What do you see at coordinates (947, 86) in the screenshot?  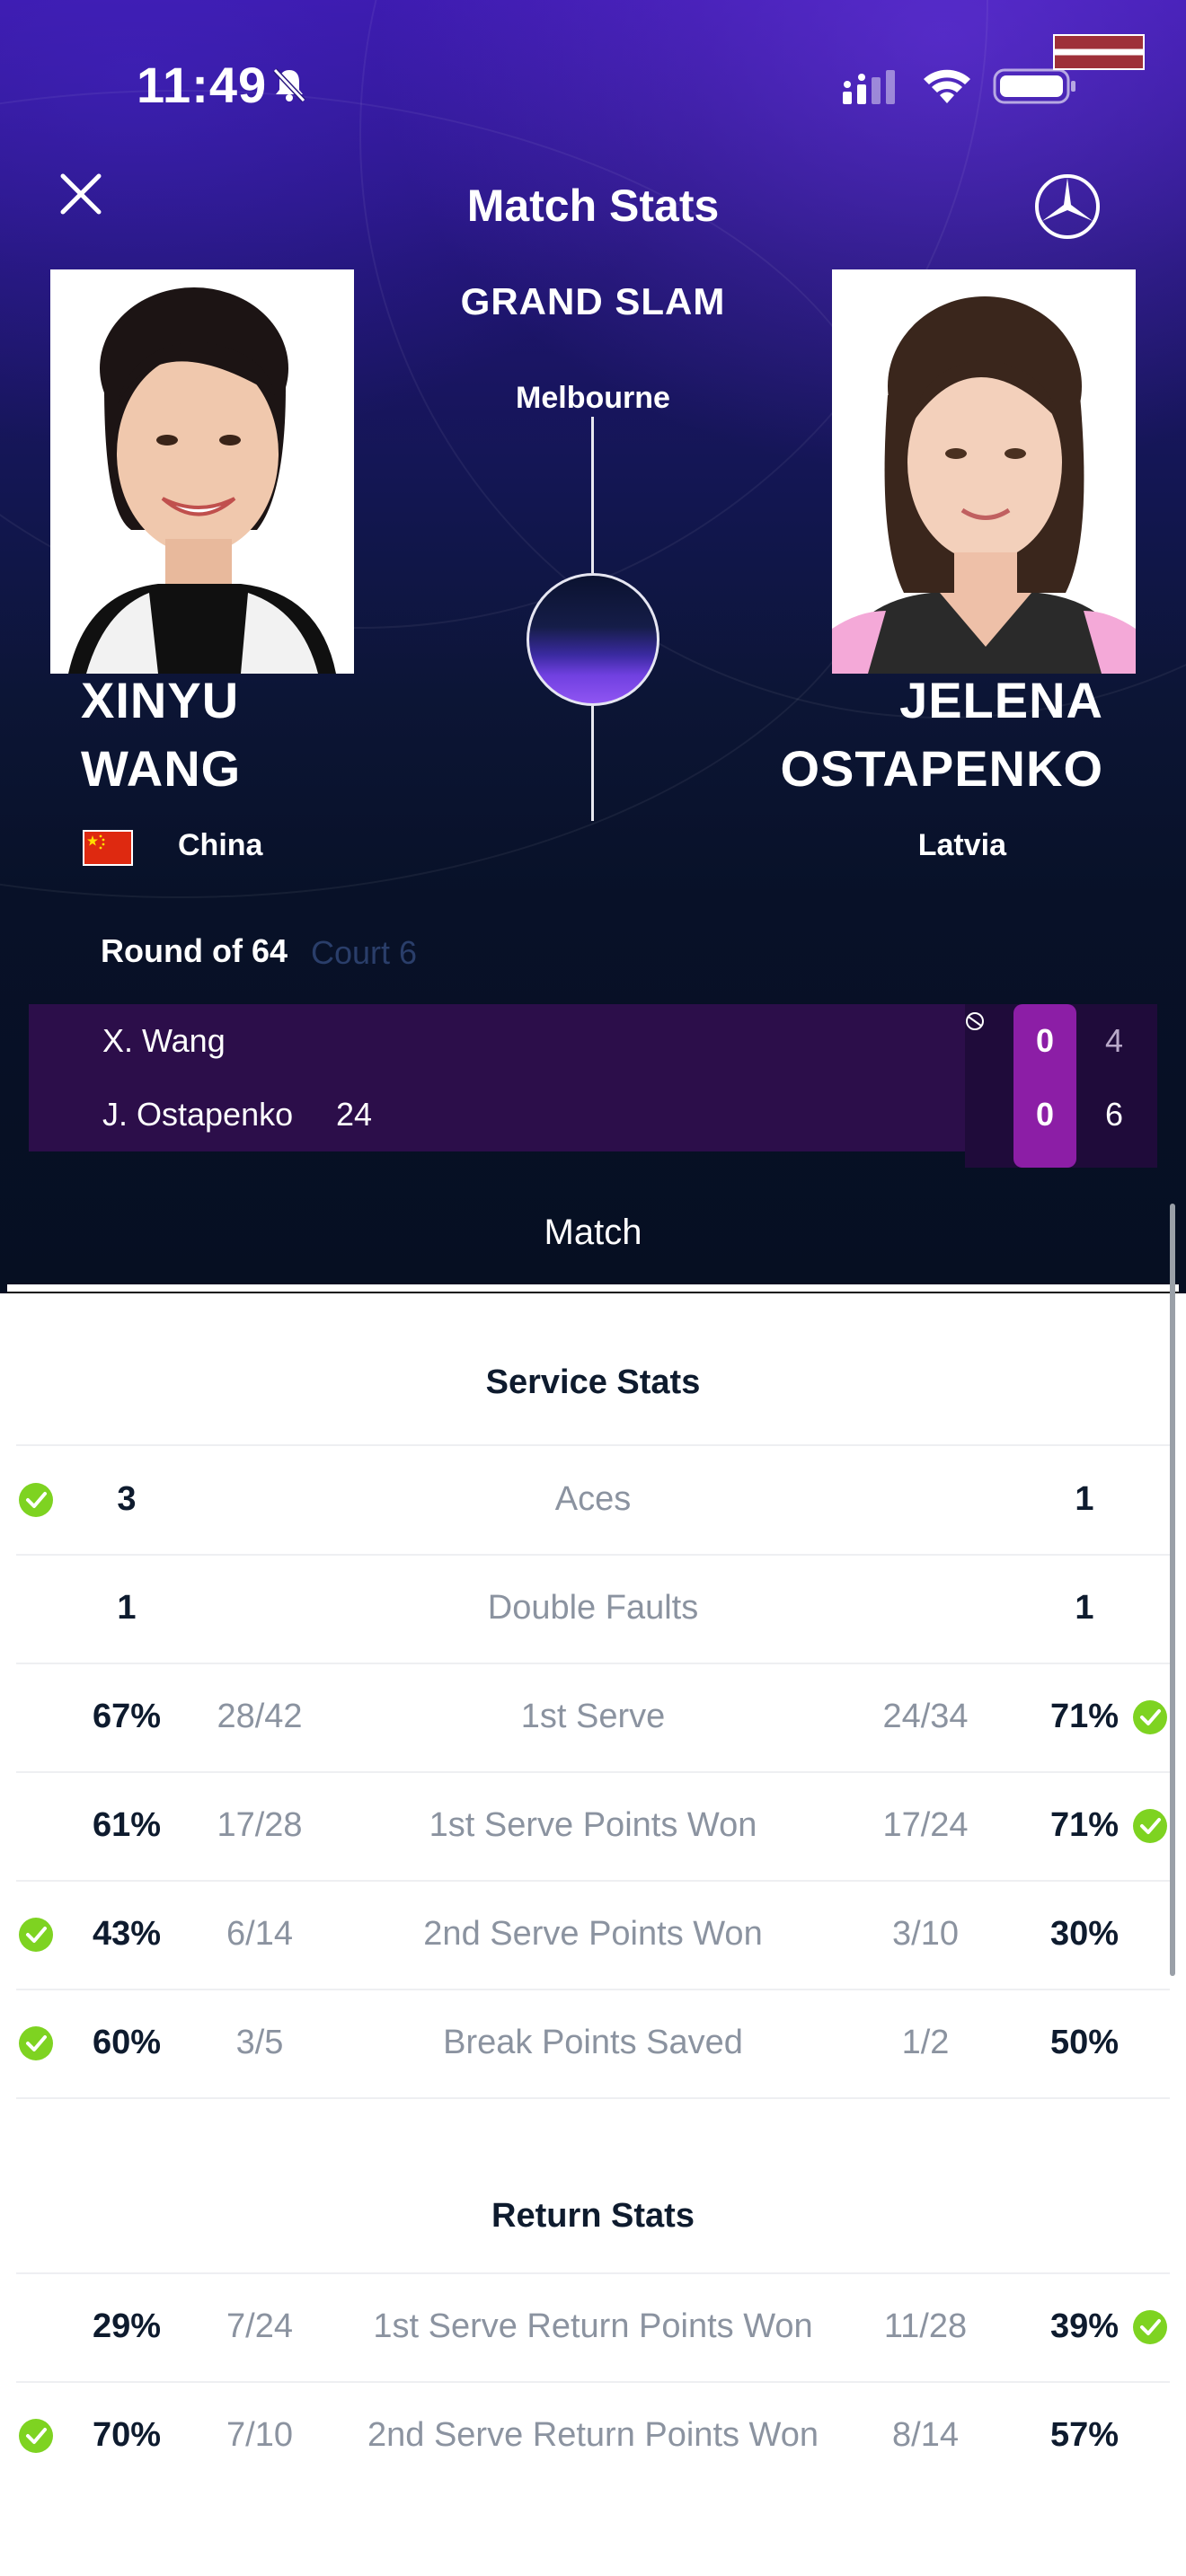 I see `wifi-icon` at bounding box center [947, 86].